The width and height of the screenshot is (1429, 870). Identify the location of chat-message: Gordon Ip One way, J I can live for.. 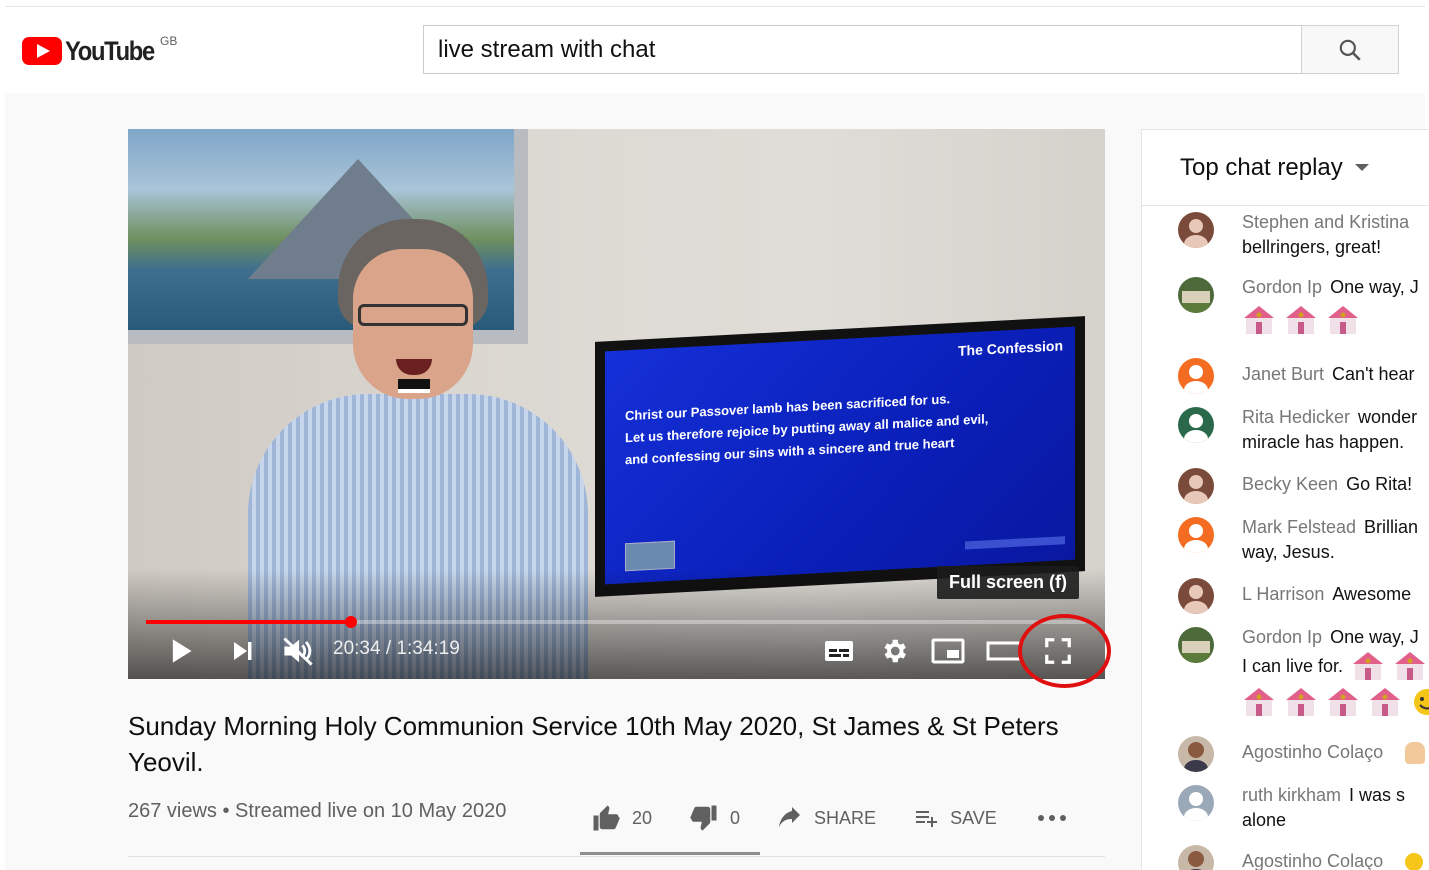
(1303, 671).